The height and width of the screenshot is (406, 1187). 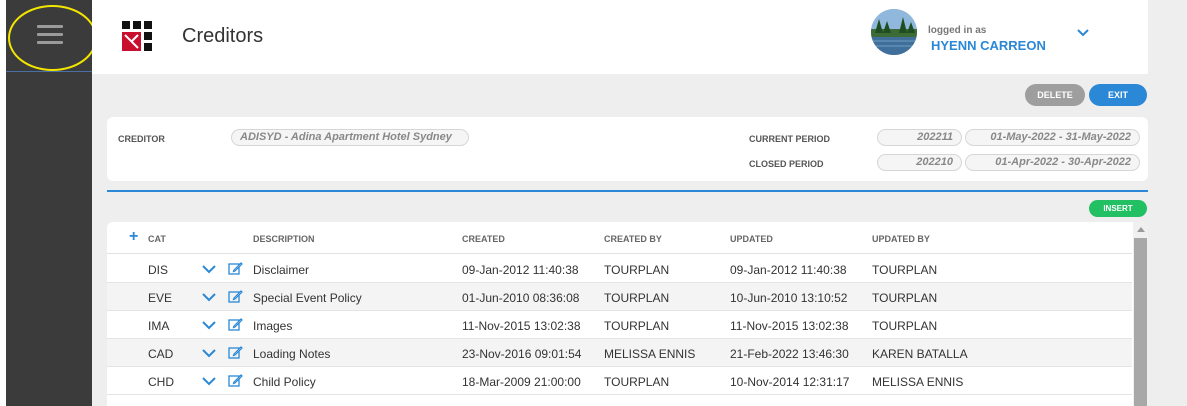 What do you see at coordinates (1167, 203) in the screenshot?
I see `right-edge` at bounding box center [1167, 203].